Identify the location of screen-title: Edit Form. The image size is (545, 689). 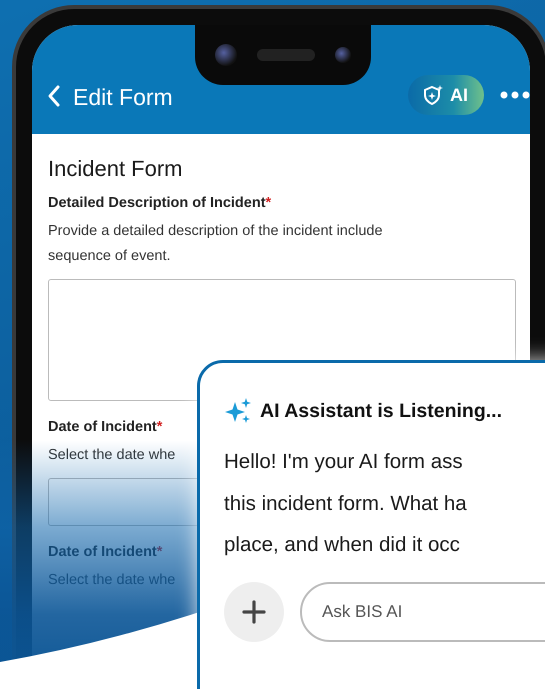
(123, 97).